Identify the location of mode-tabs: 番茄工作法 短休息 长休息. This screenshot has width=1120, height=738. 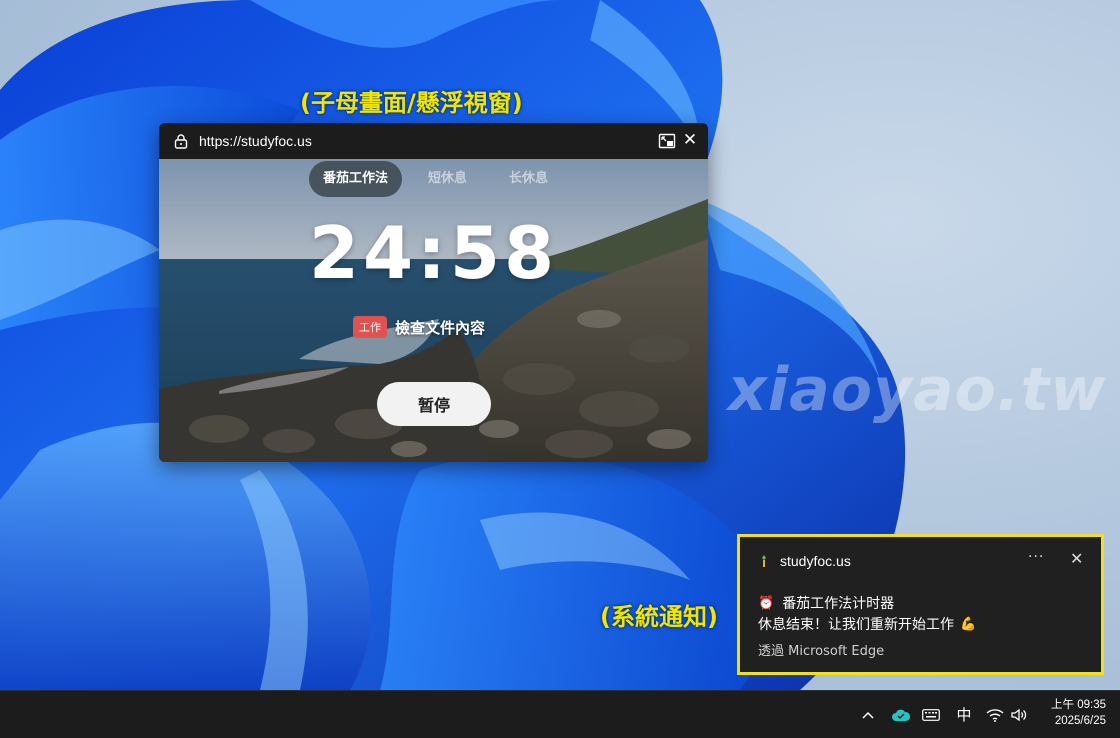
(435, 179).